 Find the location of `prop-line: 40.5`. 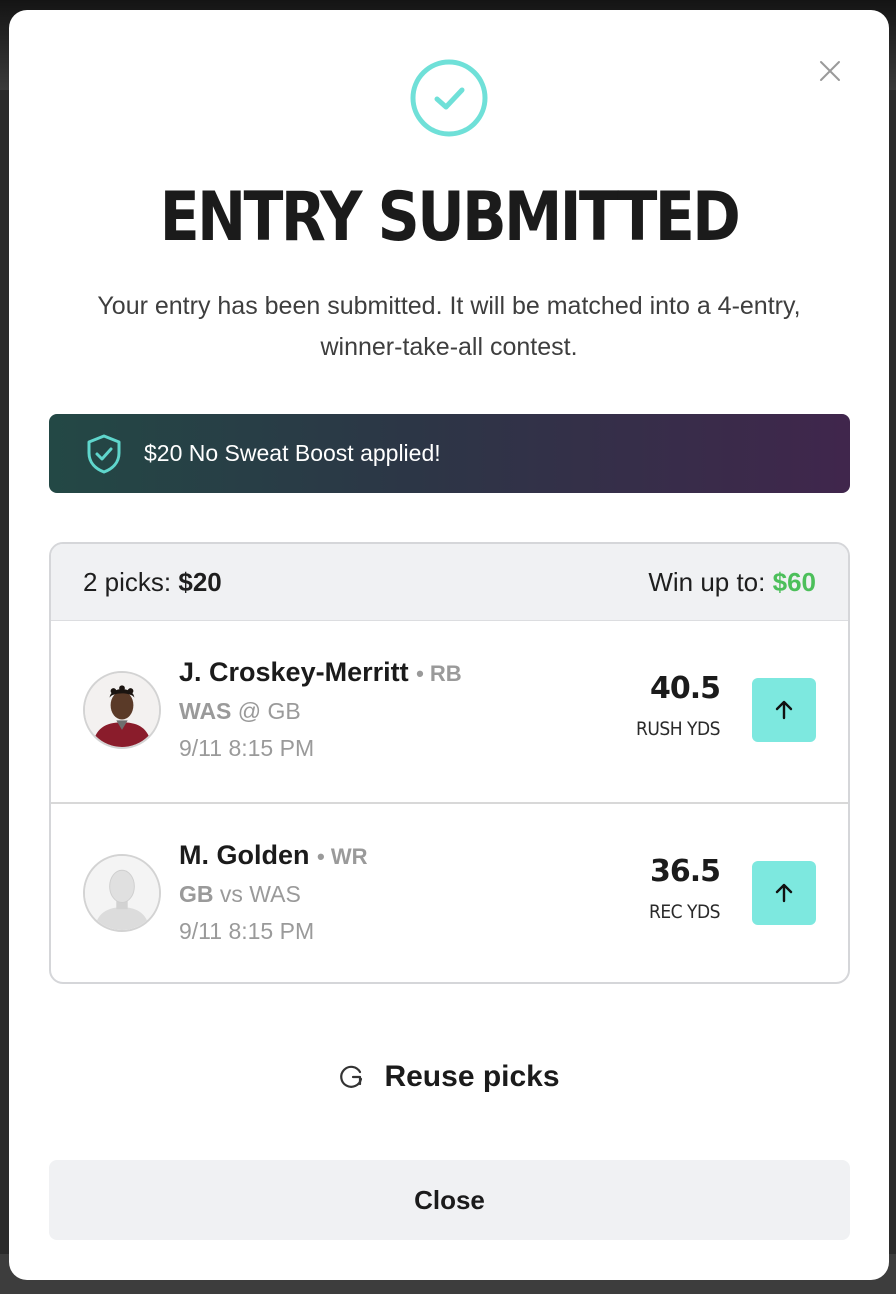

prop-line: 40.5 is located at coordinates (685, 688).